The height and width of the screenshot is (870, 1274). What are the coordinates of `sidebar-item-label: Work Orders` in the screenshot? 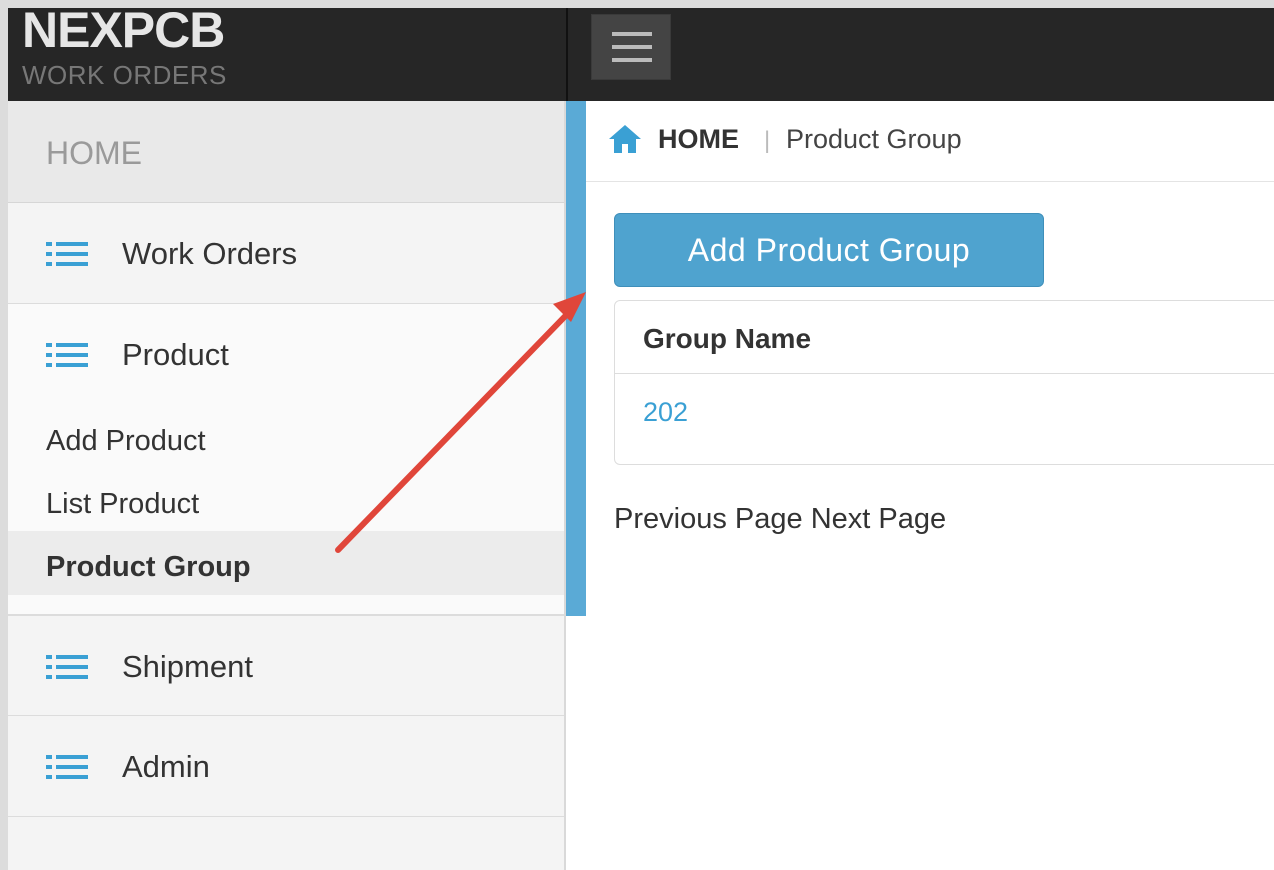 It's located at (210, 253).